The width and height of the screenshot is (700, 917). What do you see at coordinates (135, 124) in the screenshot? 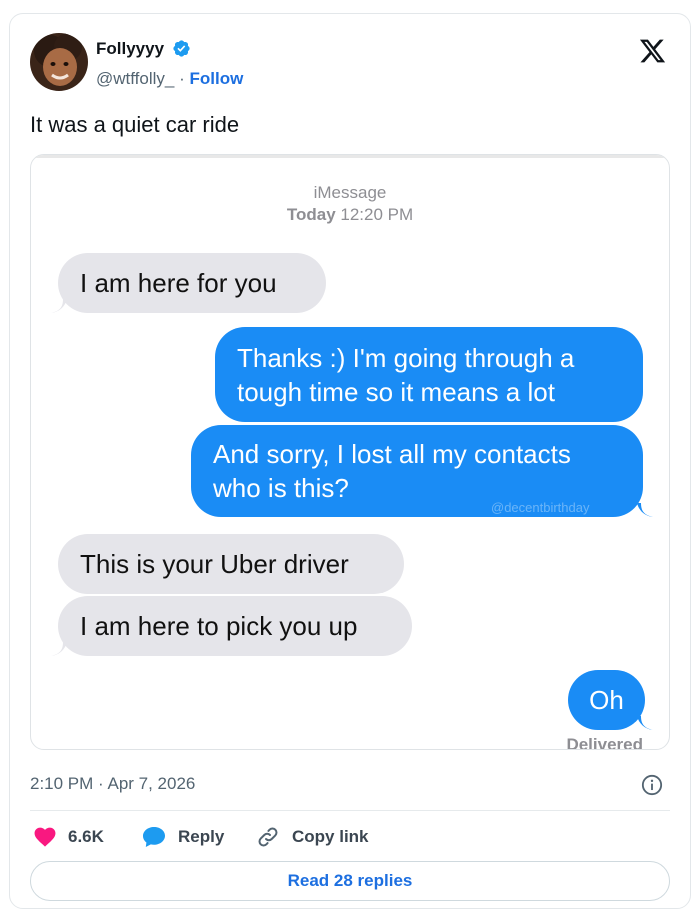
I see `tweet-text: It was a quiet car ride` at bounding box center [135, 124].